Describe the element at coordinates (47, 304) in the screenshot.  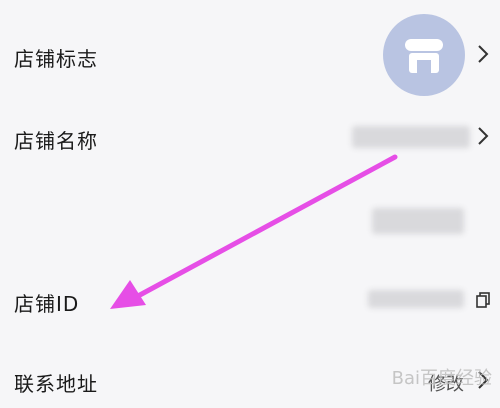
I see `store-id-label: 店铺ID` at that location.